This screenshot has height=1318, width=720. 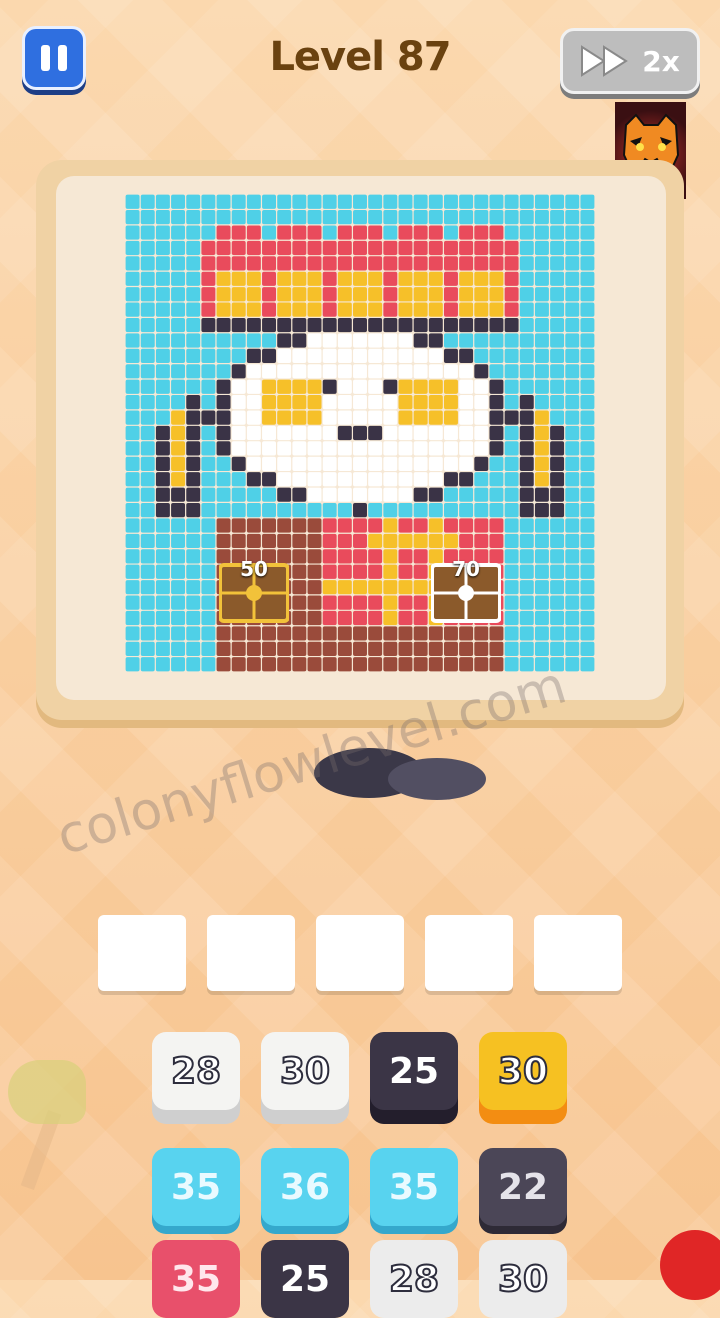 I want to click on chest-value: 70, so click(x=466, y=569).